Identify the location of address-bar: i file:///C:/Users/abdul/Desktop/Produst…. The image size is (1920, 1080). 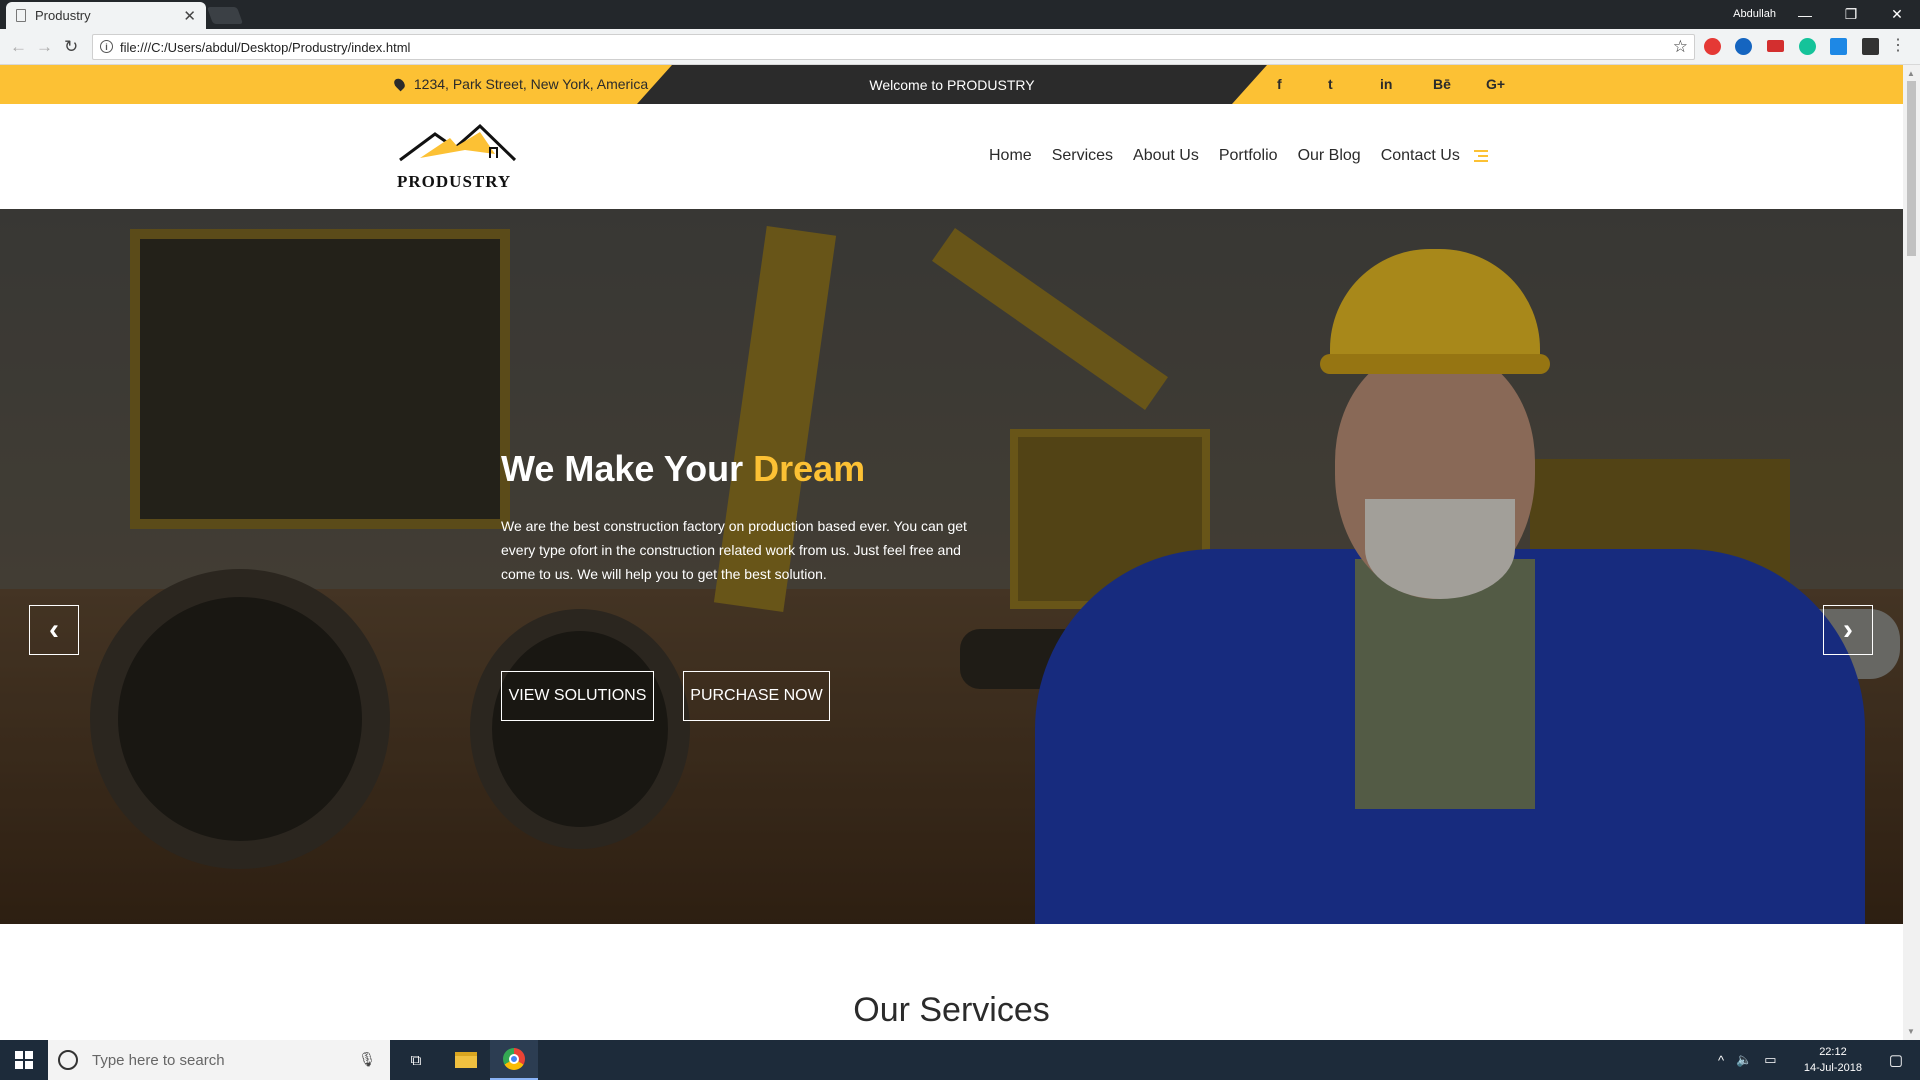
(893, 47).